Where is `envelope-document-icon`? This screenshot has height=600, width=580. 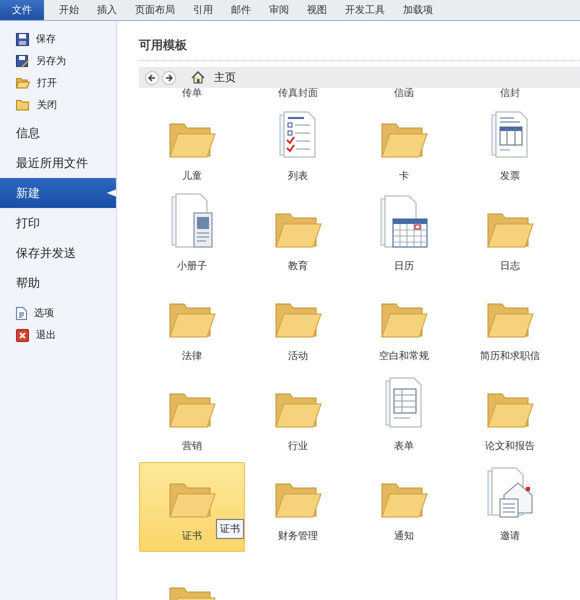
envelope-document-icon is located at coordinates (510, 493).